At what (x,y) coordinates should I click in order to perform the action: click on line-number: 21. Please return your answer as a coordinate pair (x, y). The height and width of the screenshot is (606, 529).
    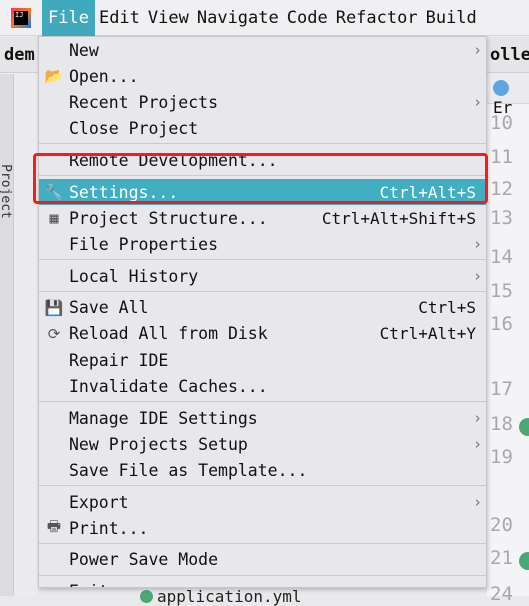
    Looking at the image, I should click on (501, 558).